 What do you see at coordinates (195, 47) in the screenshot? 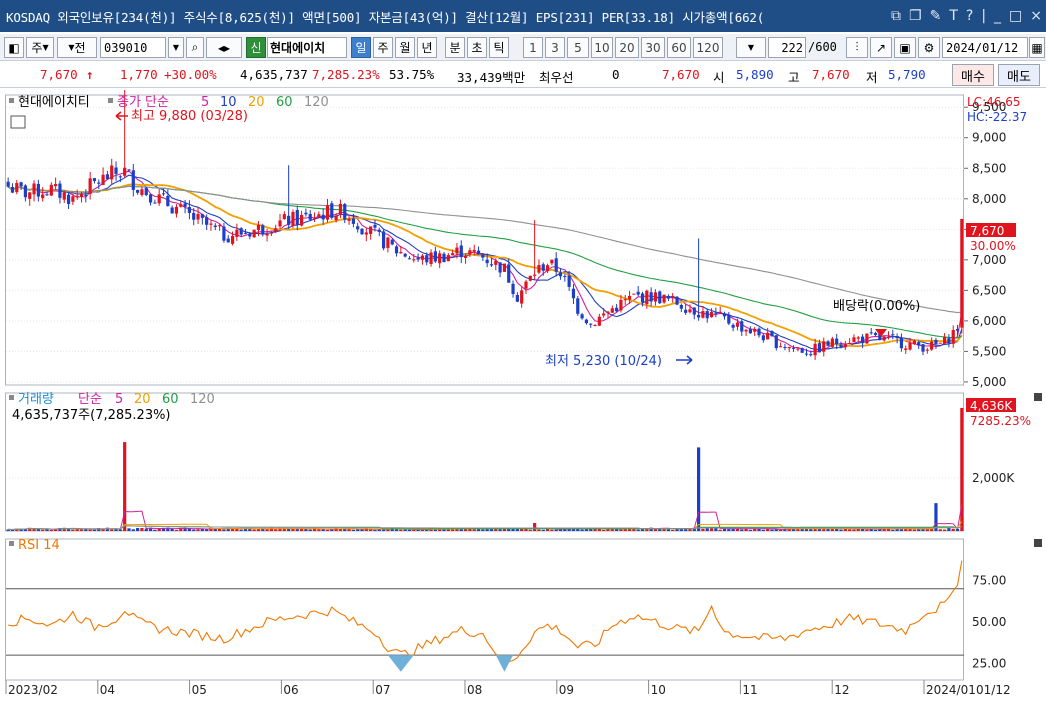
I see `search-icon: ⌕` at bounding box center [195, 47].